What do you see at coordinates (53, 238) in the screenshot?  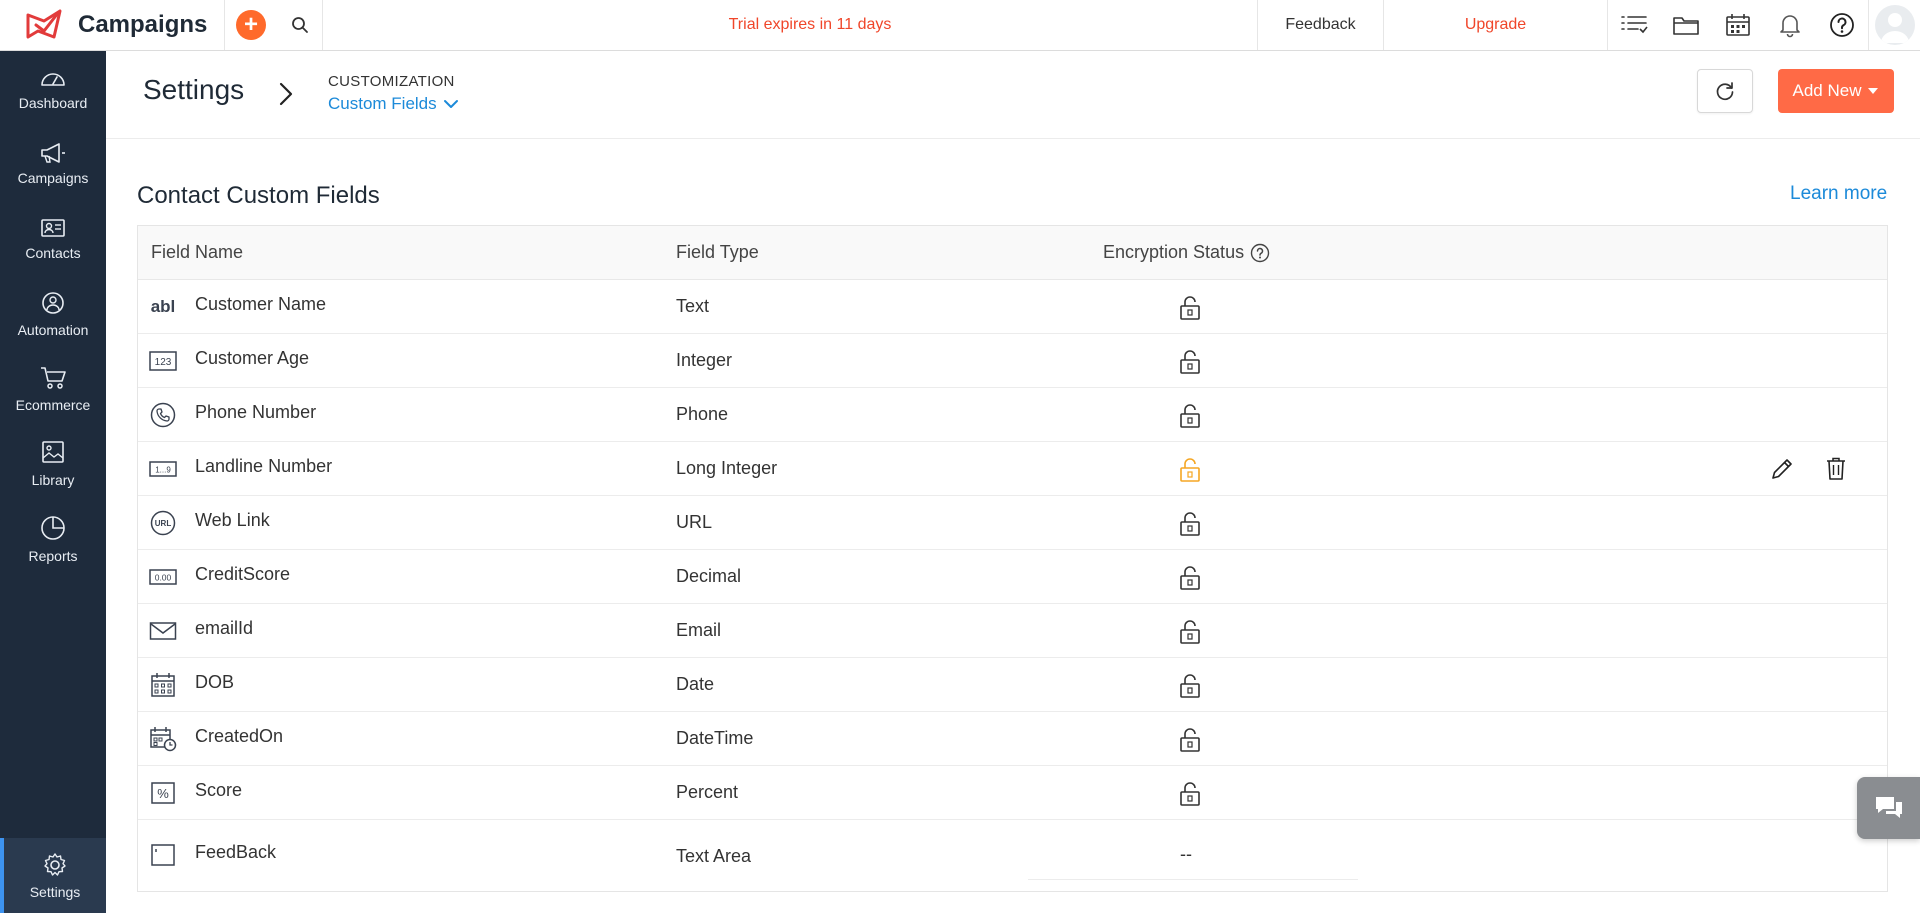 I see `sidebar-item-contacts: Contacts` at bounding box center [53, 238].